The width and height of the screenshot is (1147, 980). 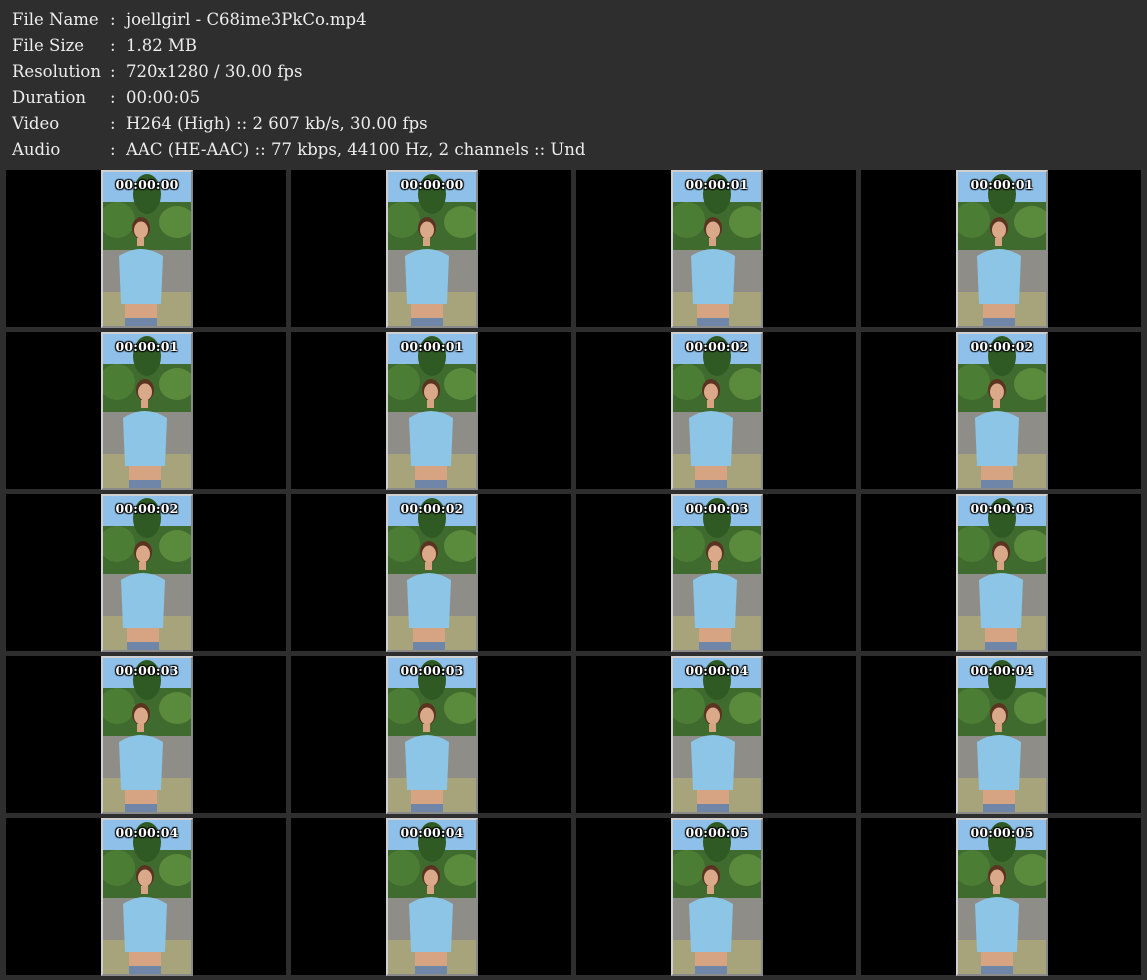 What do you see at coordinates (36, 149) in the screenshot?
I see `info-label: Audio` at bounding box center [36, 149].